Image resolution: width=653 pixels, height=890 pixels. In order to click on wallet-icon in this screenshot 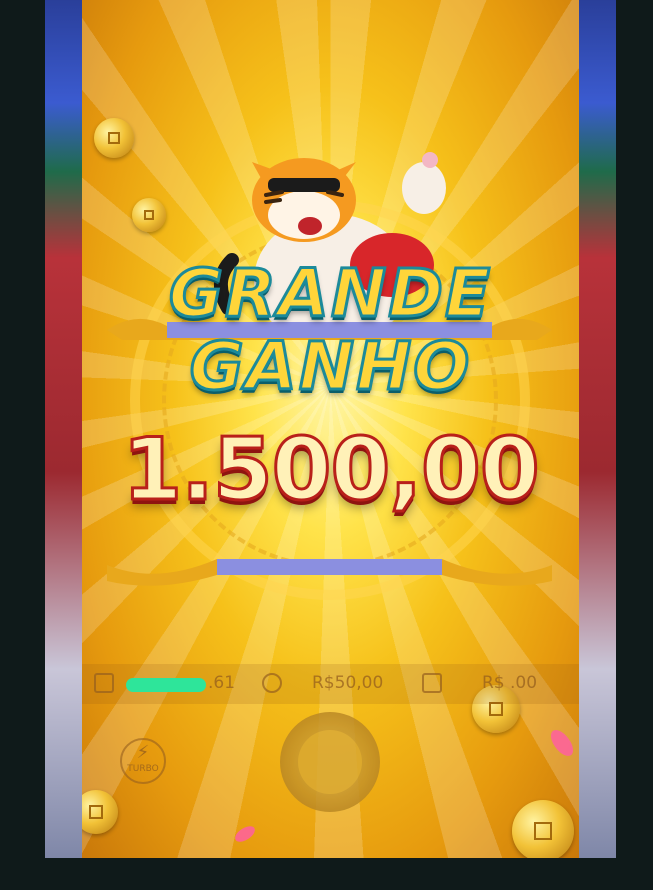, I will do `click(104, 683)`.